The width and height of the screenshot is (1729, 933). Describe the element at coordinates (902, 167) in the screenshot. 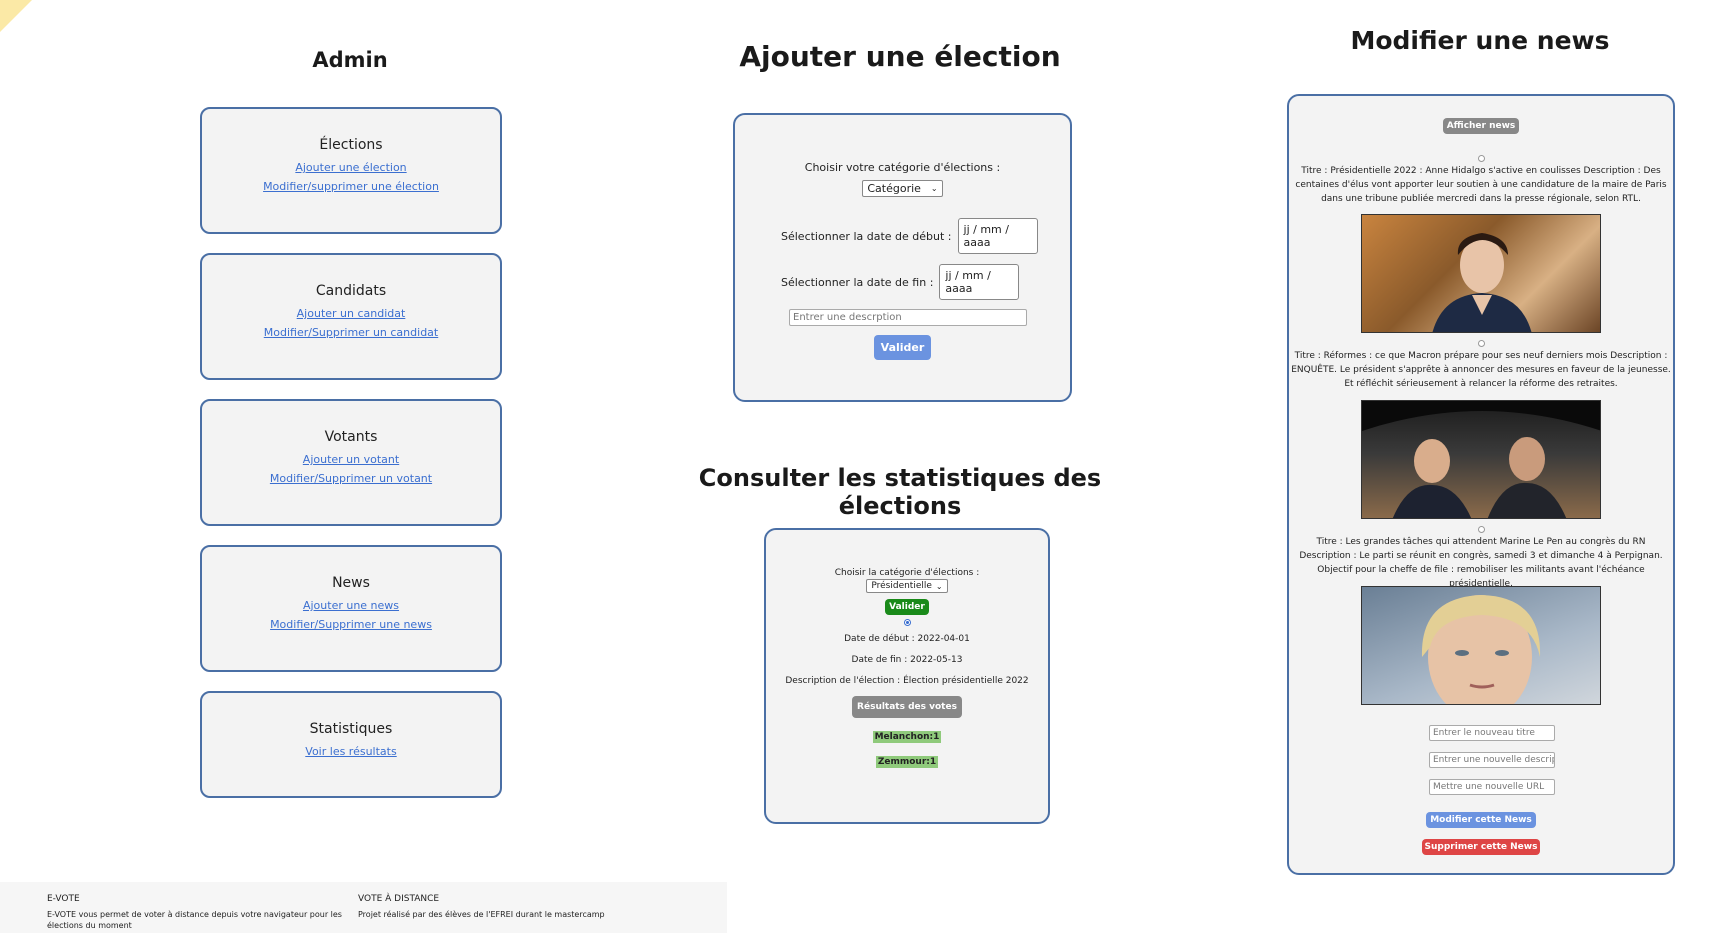

I see `category-label: Choisir votre catégorie d'élections :` at that location.